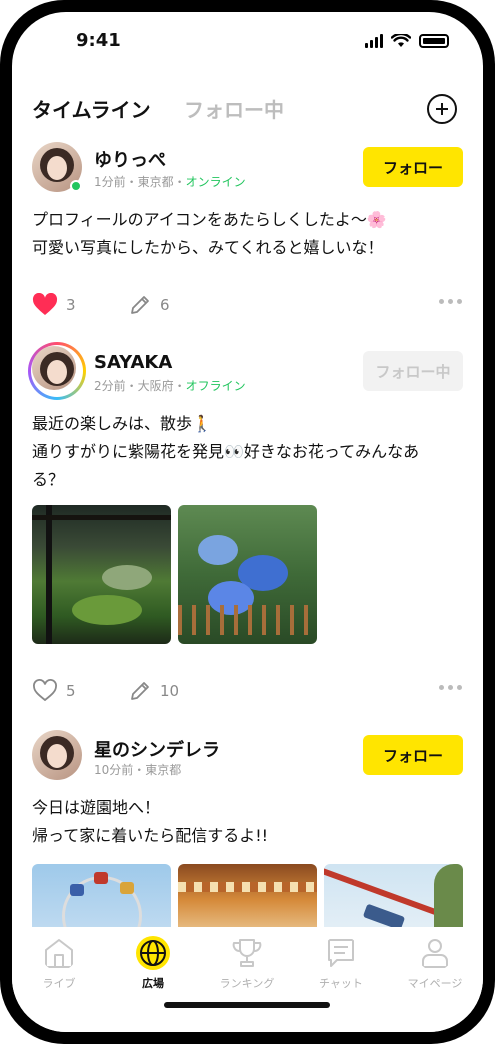 This screenshot has height=1044, width=495. What do you see at coordinates (226, 451) in the screenshot?
I see `post-text-line: 通りすがりに紫陽花を発見👀好きなお花ってみんなあ` at bounding box center [226, 451].